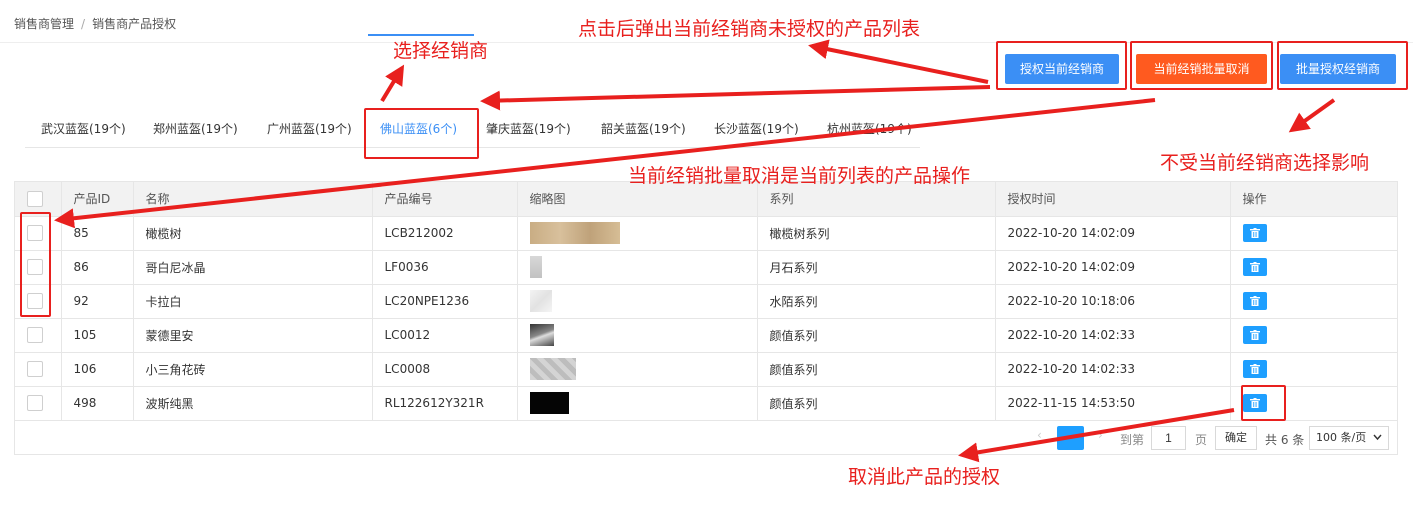  I want to click on cell-id: 85, so click(97, 233).